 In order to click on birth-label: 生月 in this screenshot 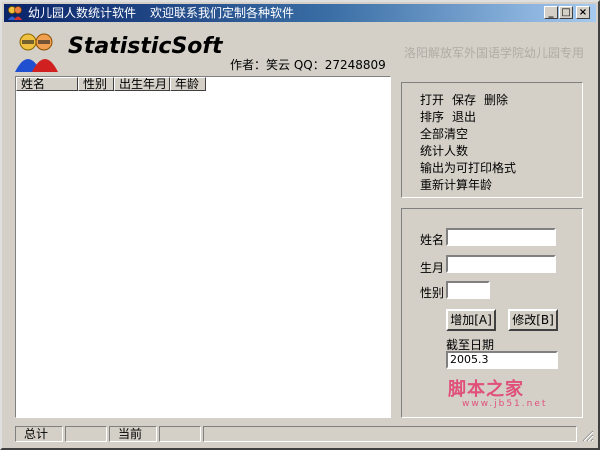, I will do `click(432, 268)`.